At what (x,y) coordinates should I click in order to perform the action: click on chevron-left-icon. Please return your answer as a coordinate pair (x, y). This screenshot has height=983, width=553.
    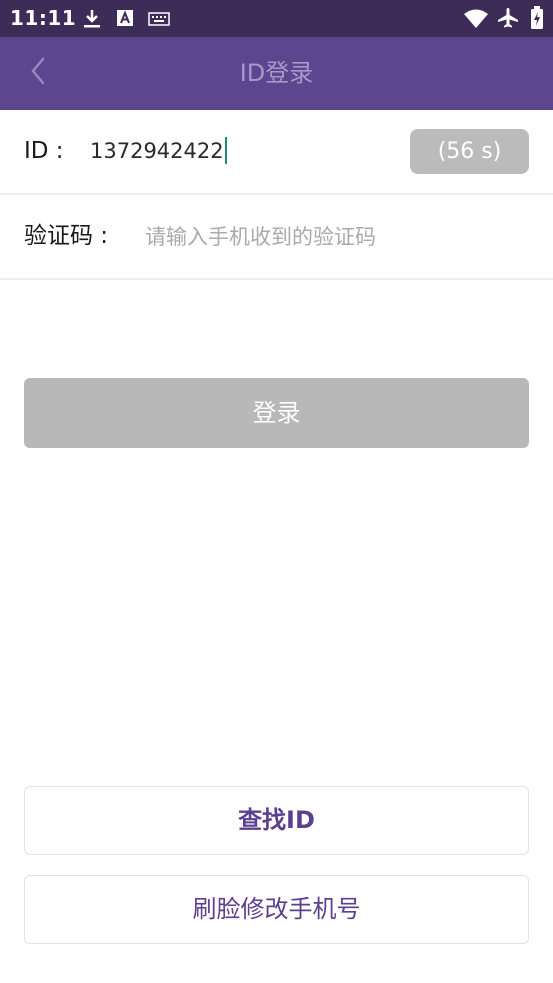
    Looking at the image, I should click on (38, 73).